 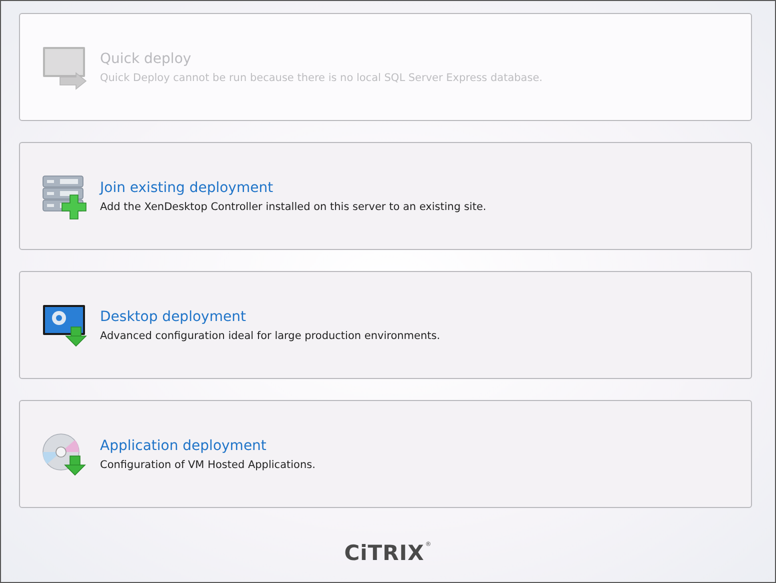 I want to click on monitor-gear-arrow-icon, so click(x=65, y=326).